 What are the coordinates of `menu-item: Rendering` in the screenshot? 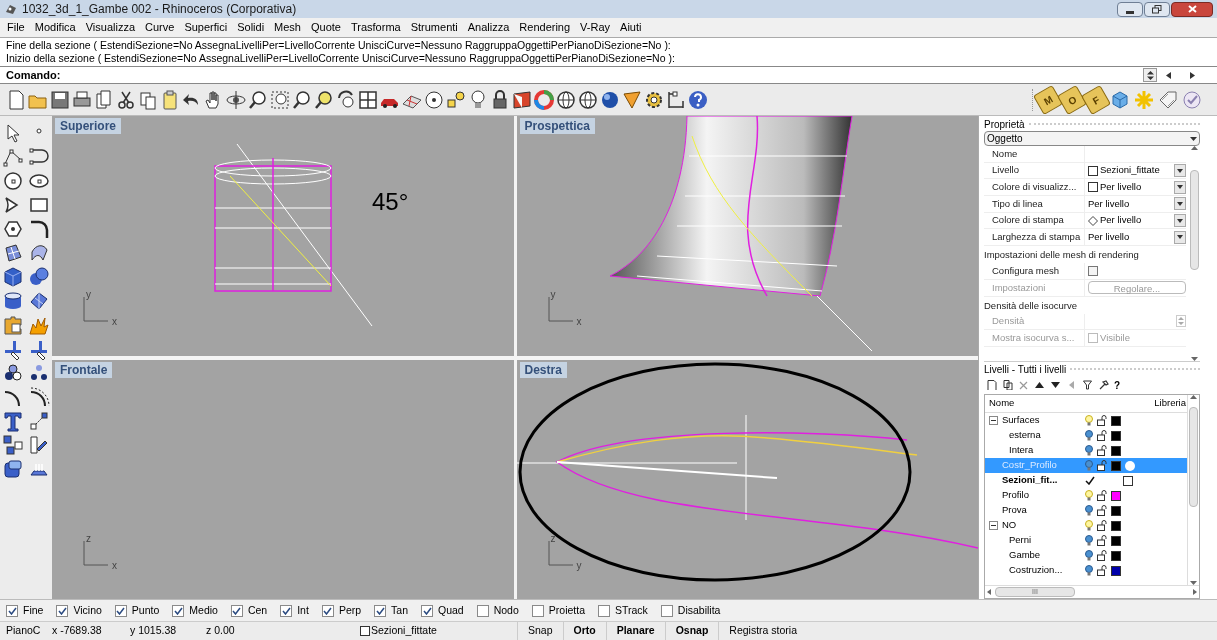 It's located at (545, 27).